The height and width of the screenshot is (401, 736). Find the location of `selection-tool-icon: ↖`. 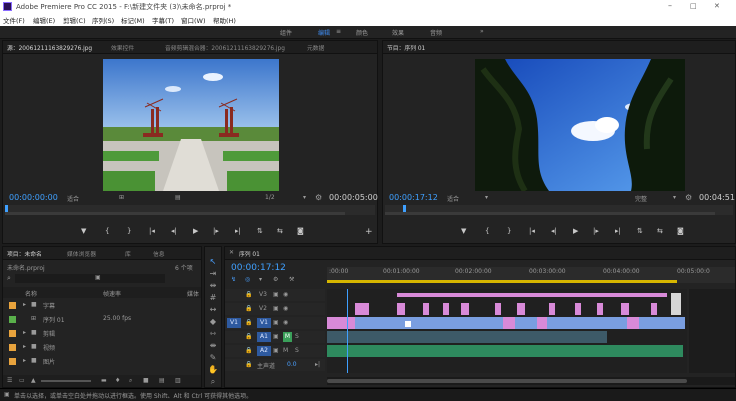

selection-tool-icon: ↖ is located at coordinates (213, 262).